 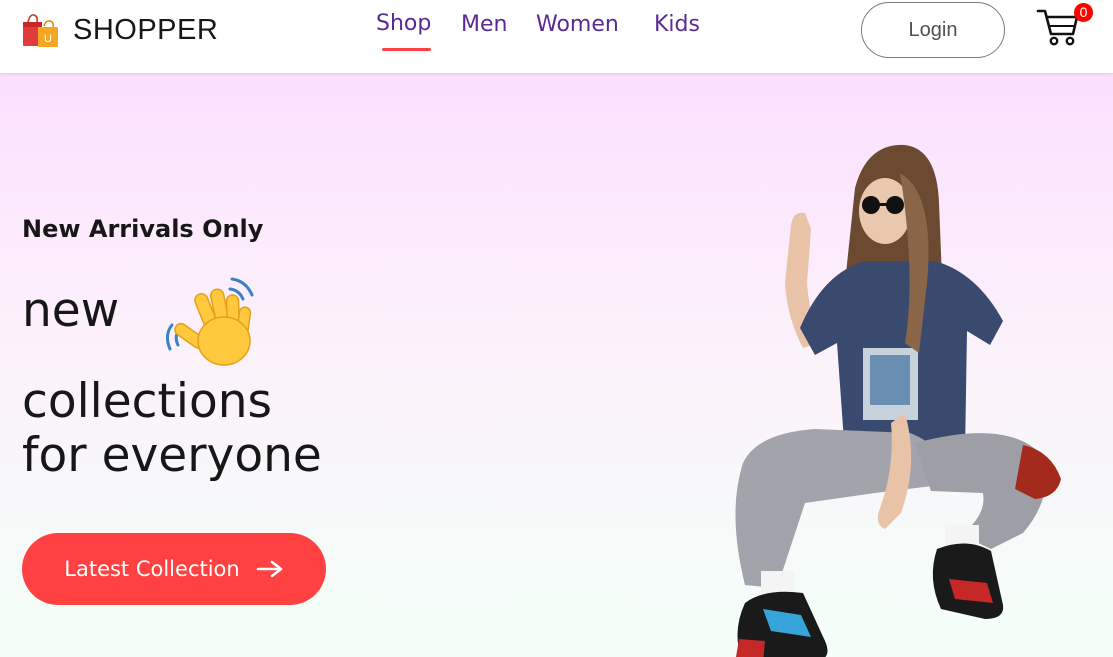 What do you see at coordinates (146, 29) in the screenshot?
I see `brand-name: SHOPPER` at bounding box center [146, 29].